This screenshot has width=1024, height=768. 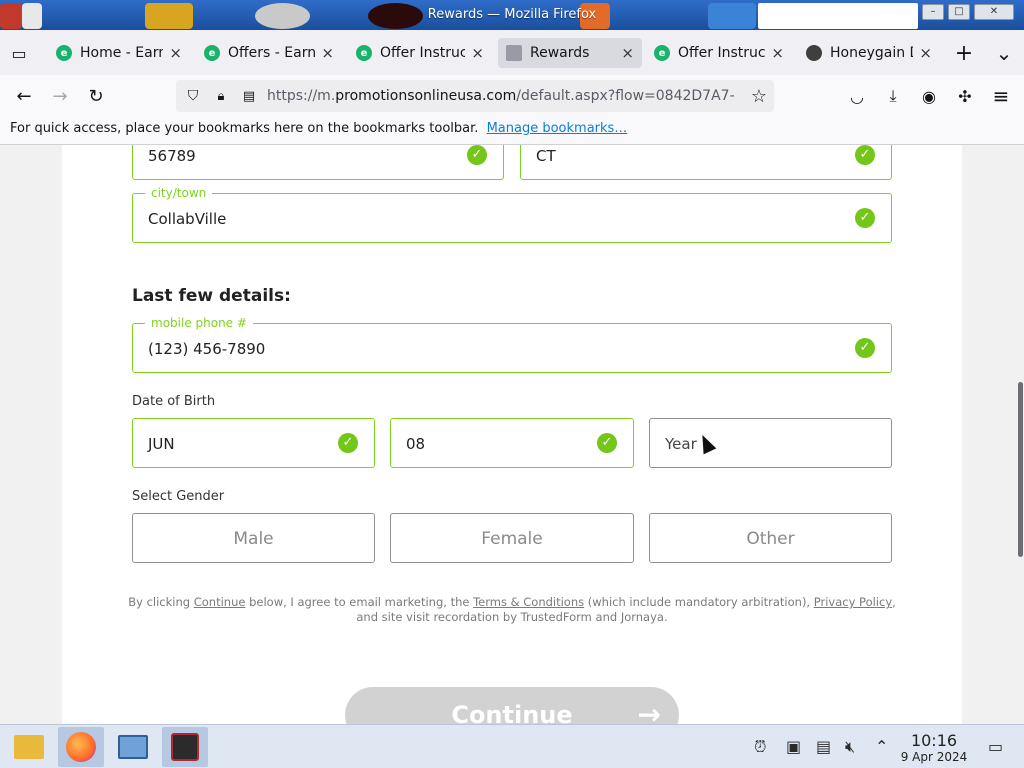 What do you see at coordinates (161, 444) in the screenshot?
I see `dob-month-value: JUN` at bounding box center [161, 444].